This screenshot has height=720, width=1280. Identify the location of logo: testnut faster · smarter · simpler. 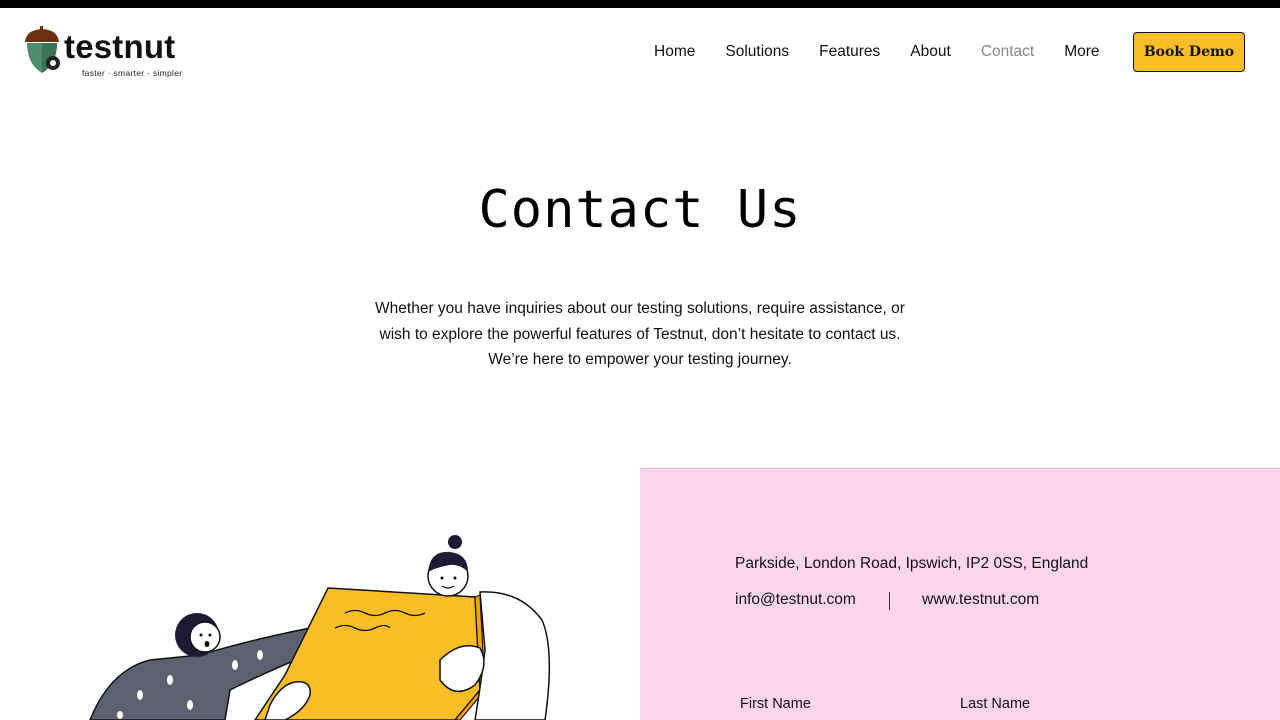
(107, 53).